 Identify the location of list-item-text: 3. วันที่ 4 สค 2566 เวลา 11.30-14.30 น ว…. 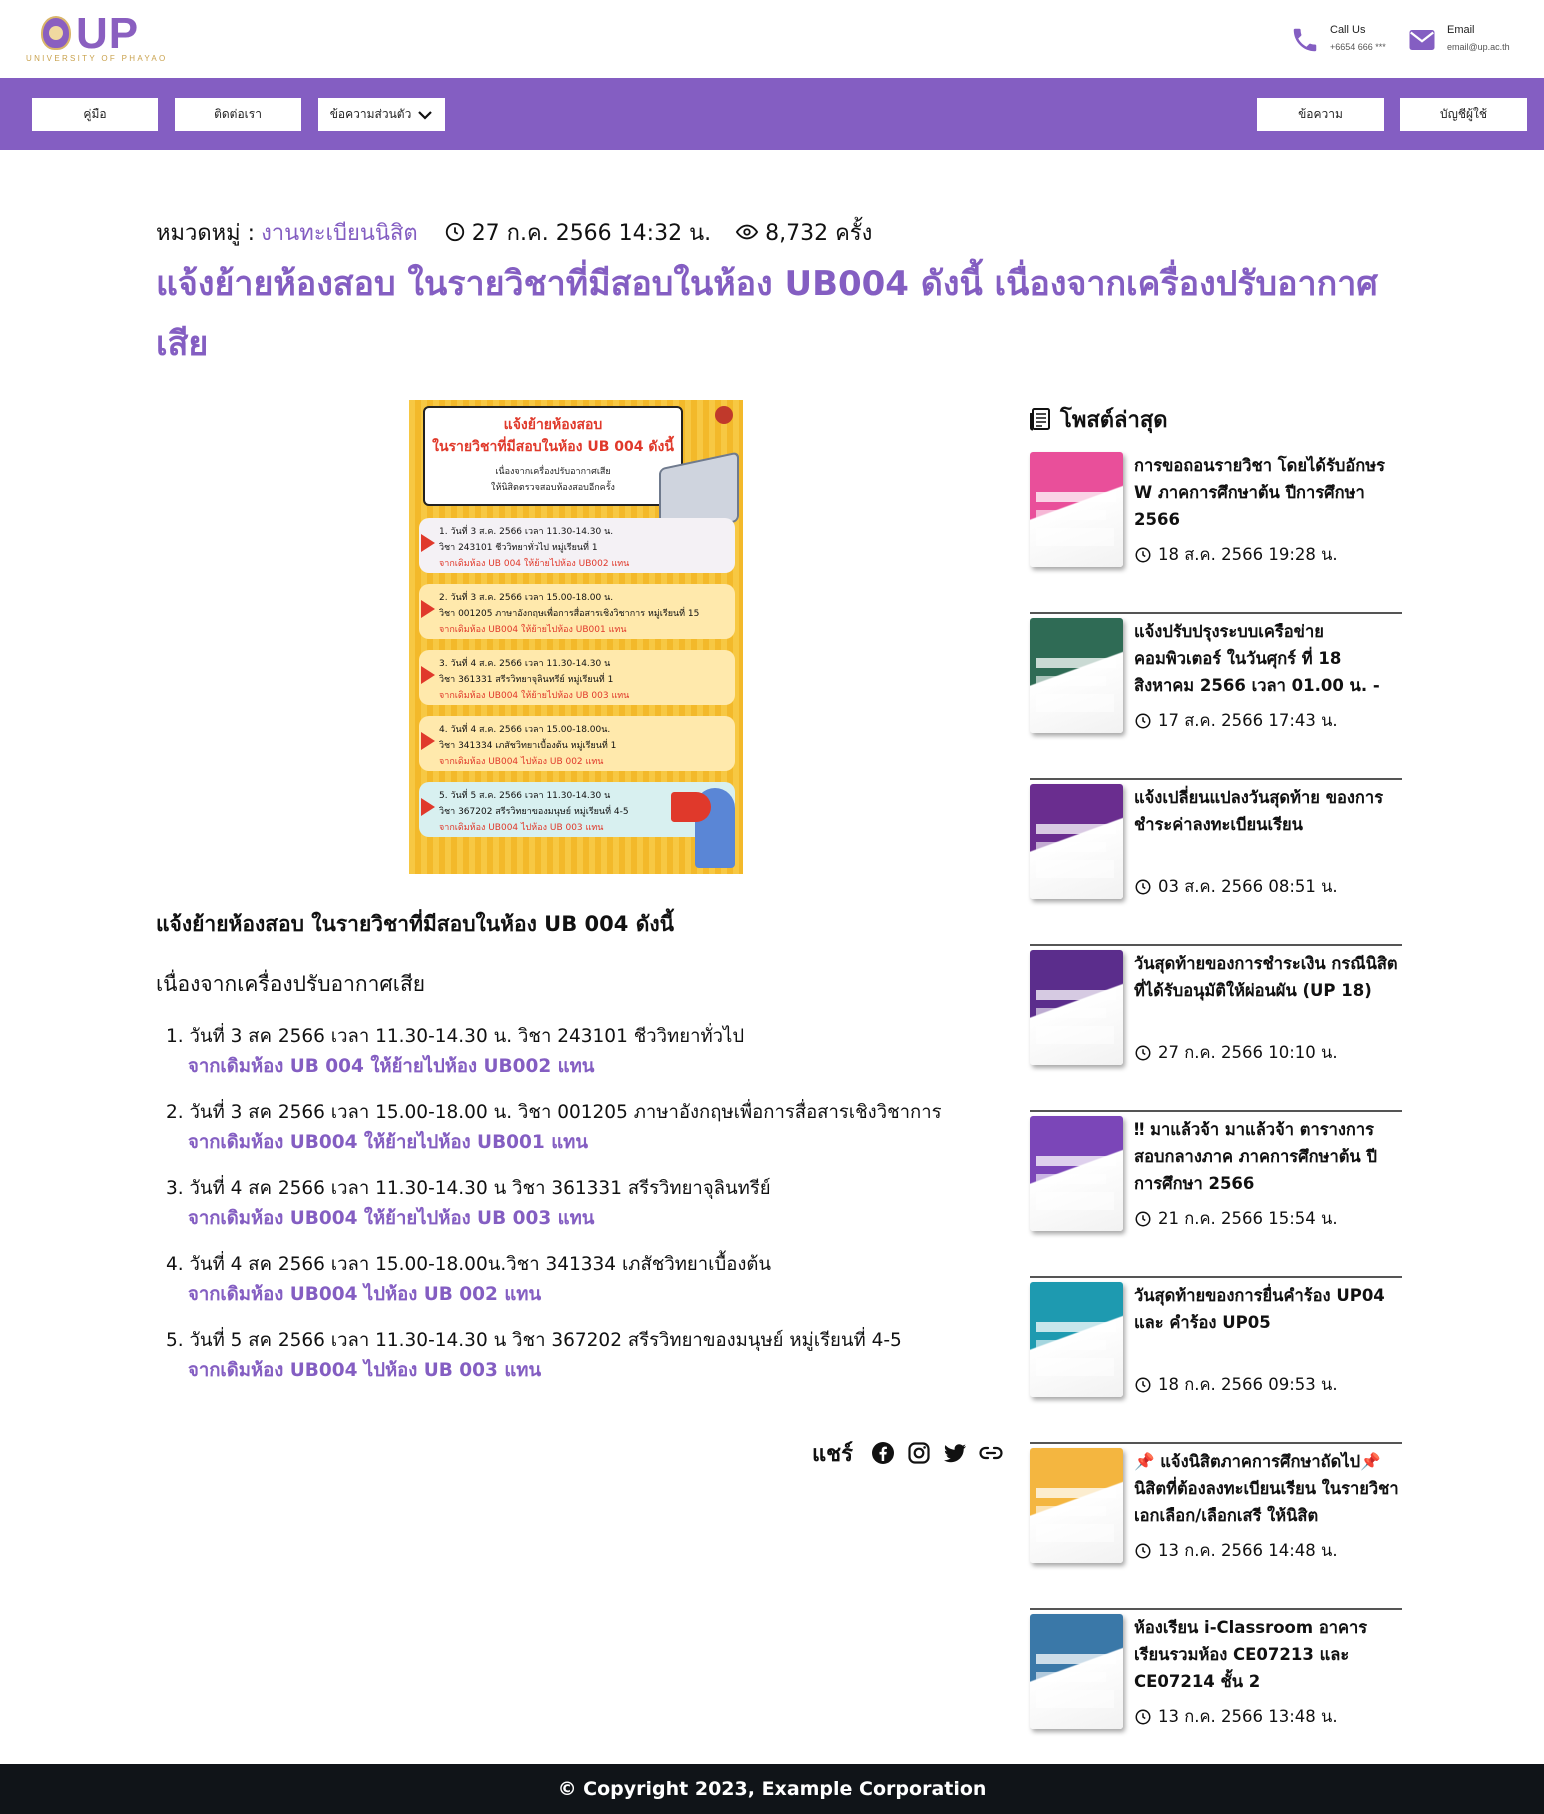
(468, 1188).